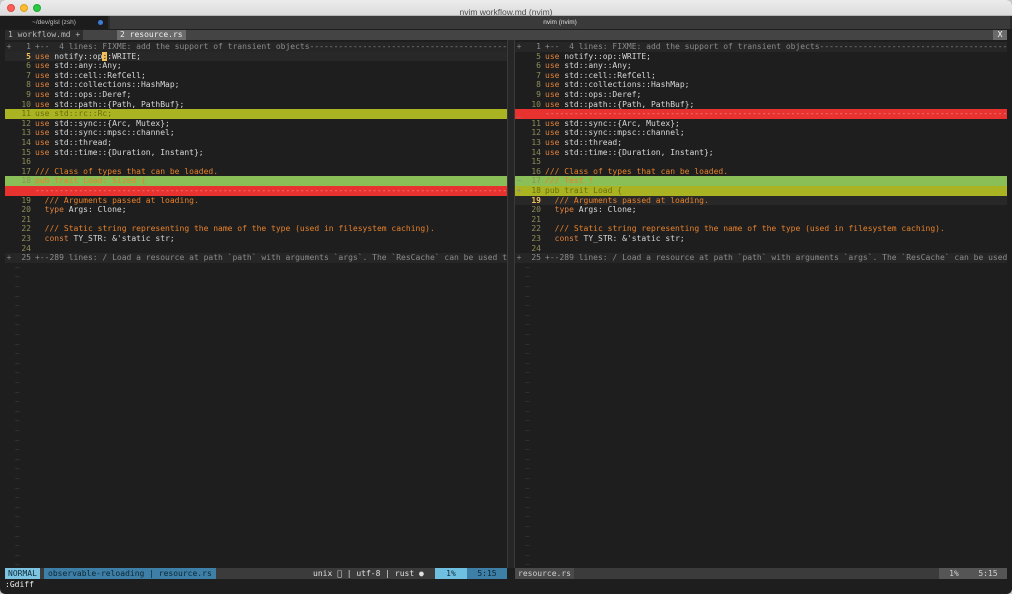  Describe the element at coordinates (256, 181) in the screenshot. I see `code-line: 18 pub trait Load: Sized {` at that location.